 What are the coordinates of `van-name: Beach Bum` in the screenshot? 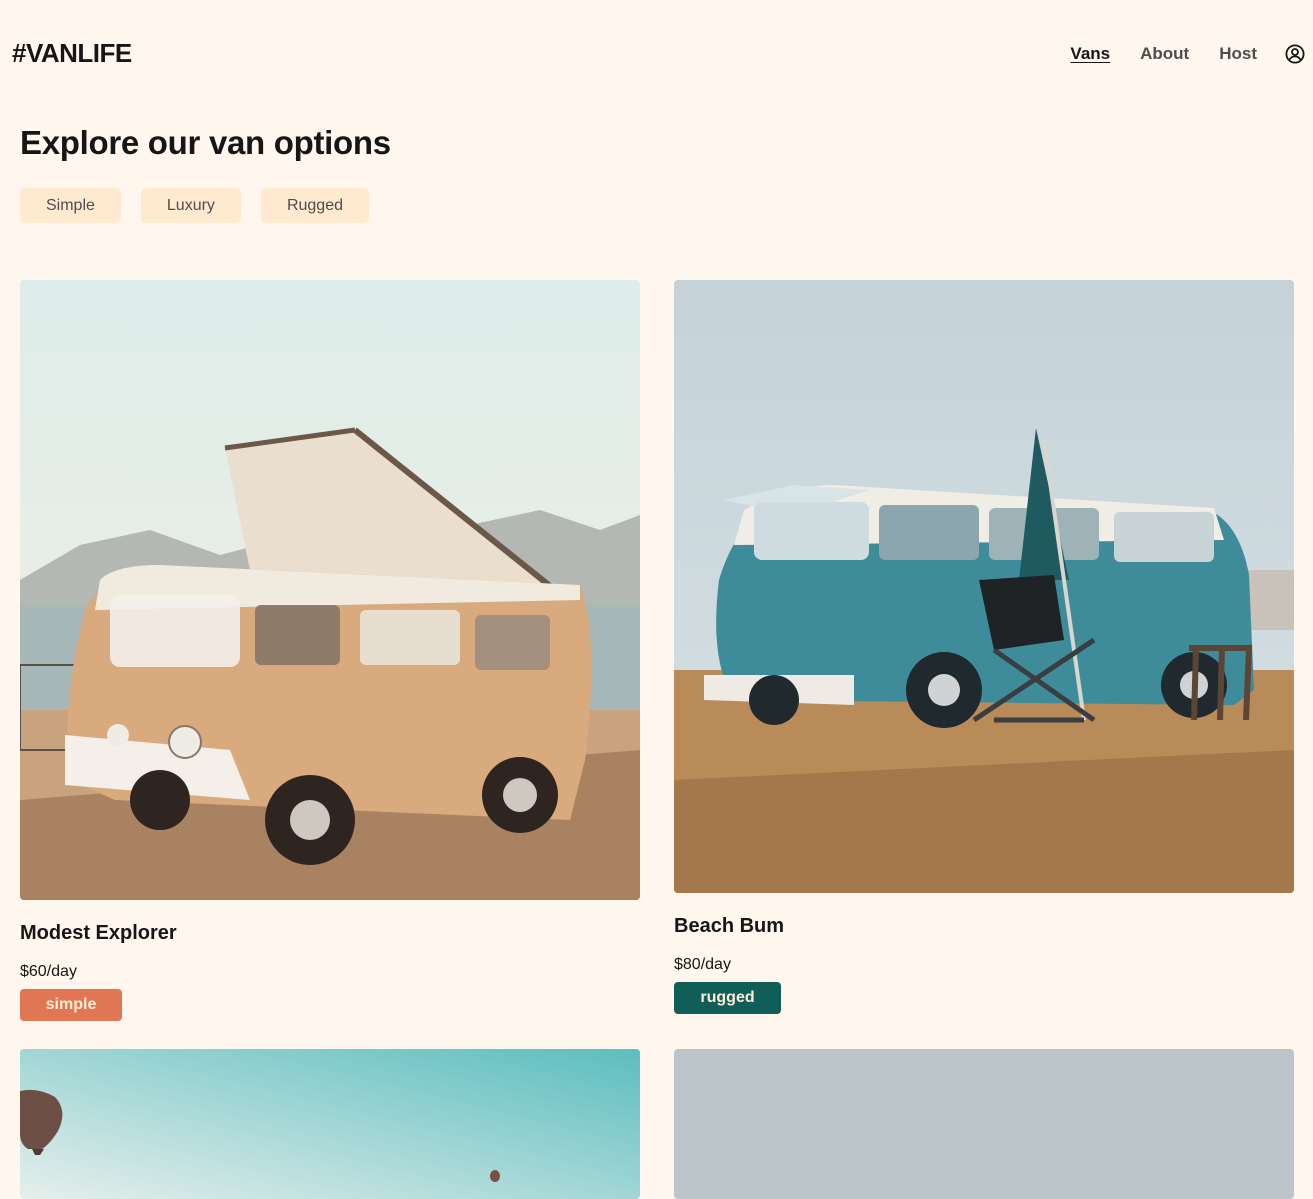 It's located at (984, 926).